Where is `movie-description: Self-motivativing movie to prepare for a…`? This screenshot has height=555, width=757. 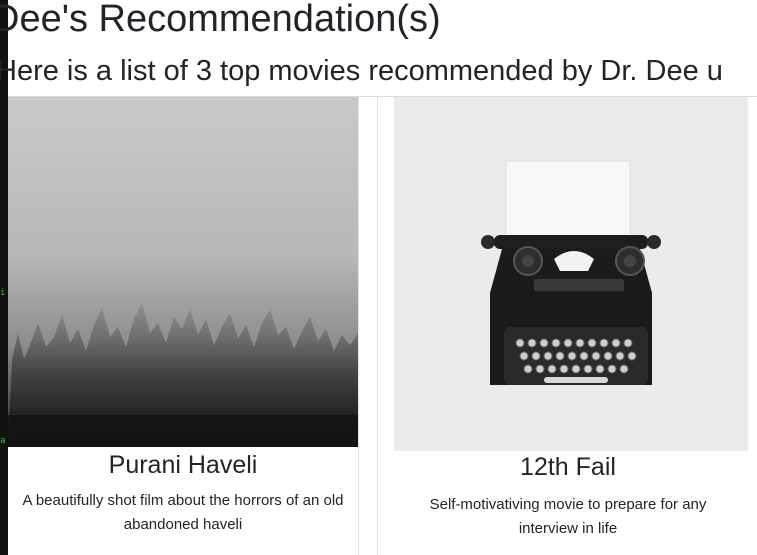 movie-description: Self-motivativing movie to prepare for a… is located at coordinates (568, 516).